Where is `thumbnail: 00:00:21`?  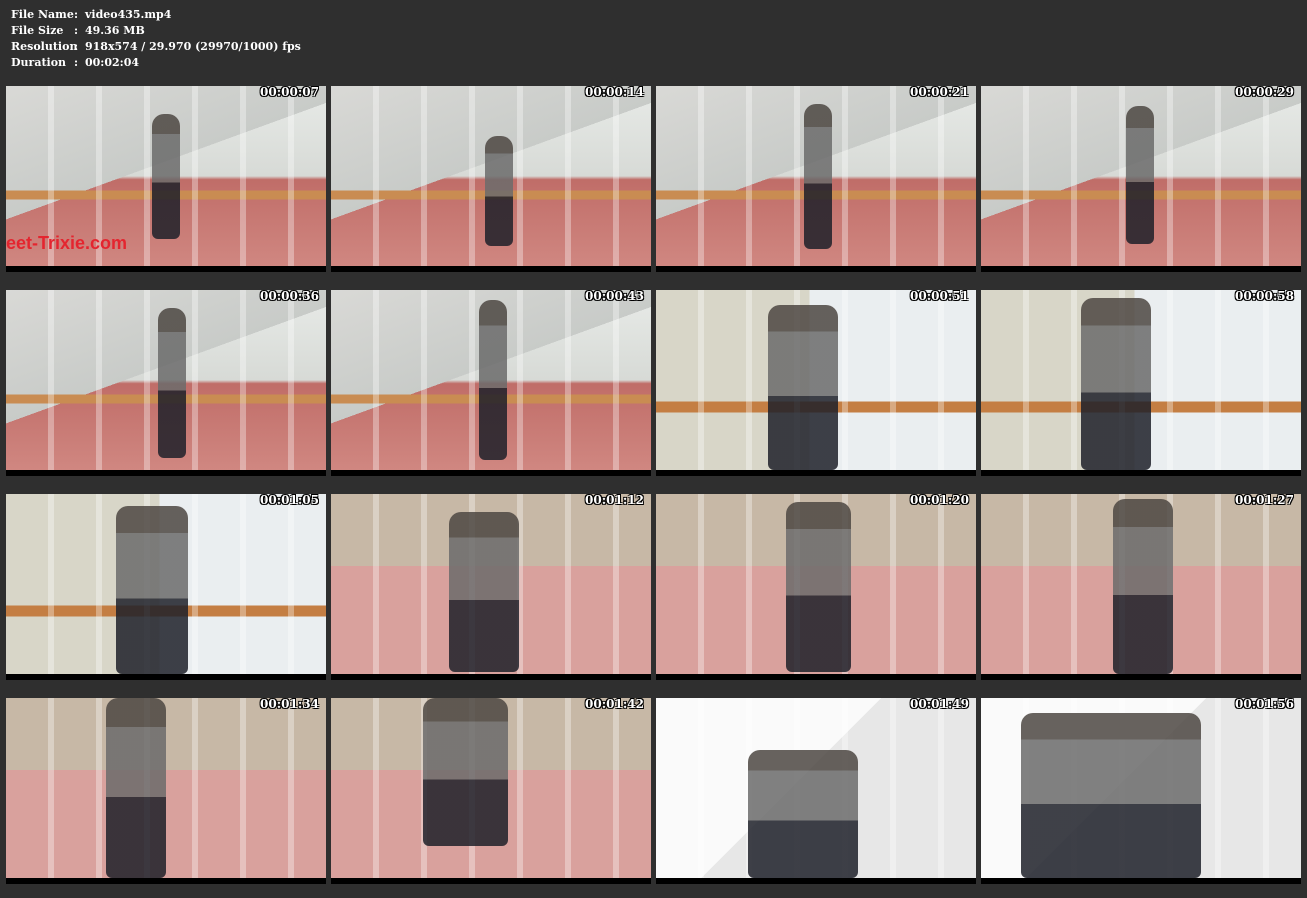 thumbnail: 00:00:21 is located at coordinates (816, 178).